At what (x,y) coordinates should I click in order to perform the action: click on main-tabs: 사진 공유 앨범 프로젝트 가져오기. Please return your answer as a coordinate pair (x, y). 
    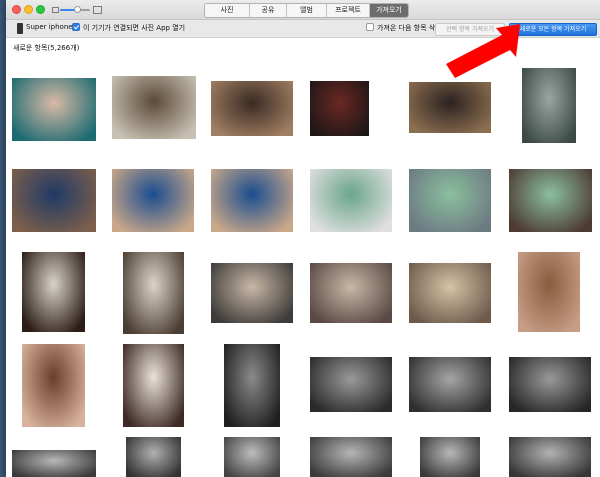
    Looking at the image, I should click on (306, 10).